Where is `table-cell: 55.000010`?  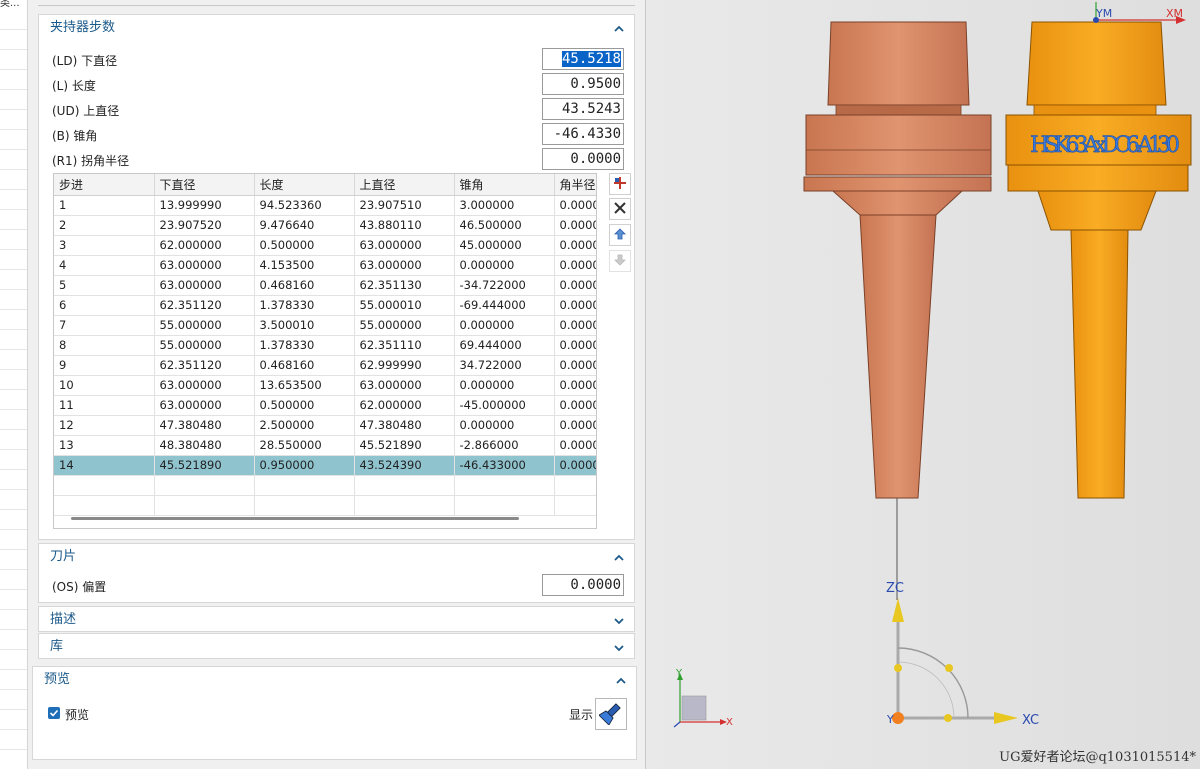 table-cell: 55.000010 is located at coordinates (404, 305).